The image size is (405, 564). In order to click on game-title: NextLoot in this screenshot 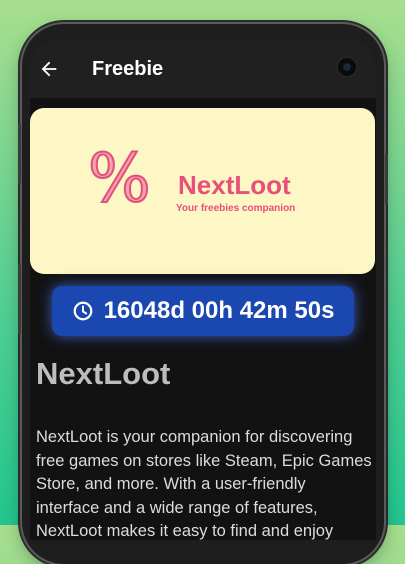, I will do `click(103, 373)`.